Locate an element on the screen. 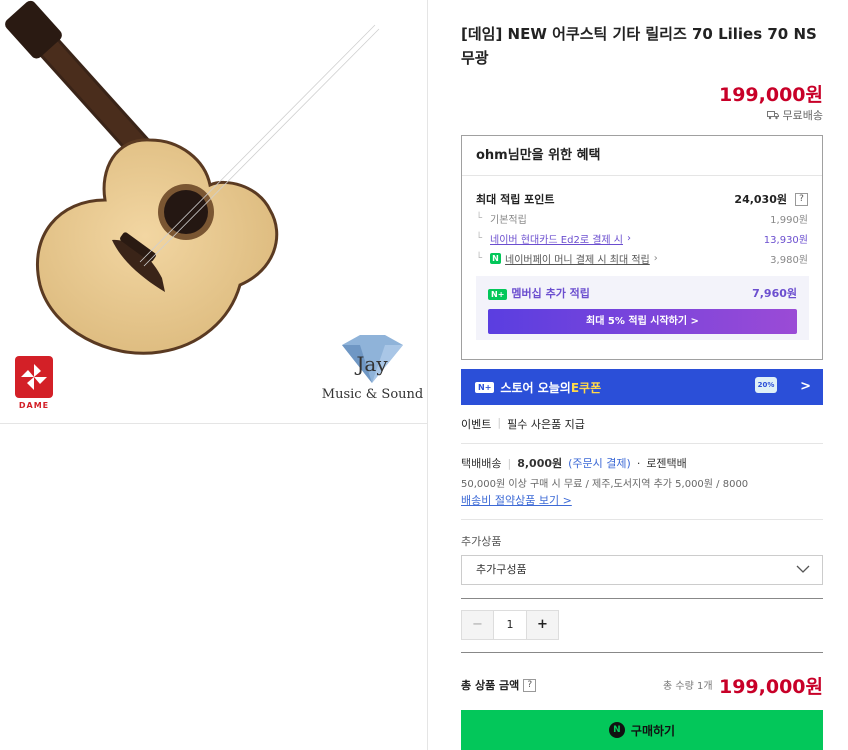  membership-label: 멤버십 추가 적립 is located at coordinates (550, 293).